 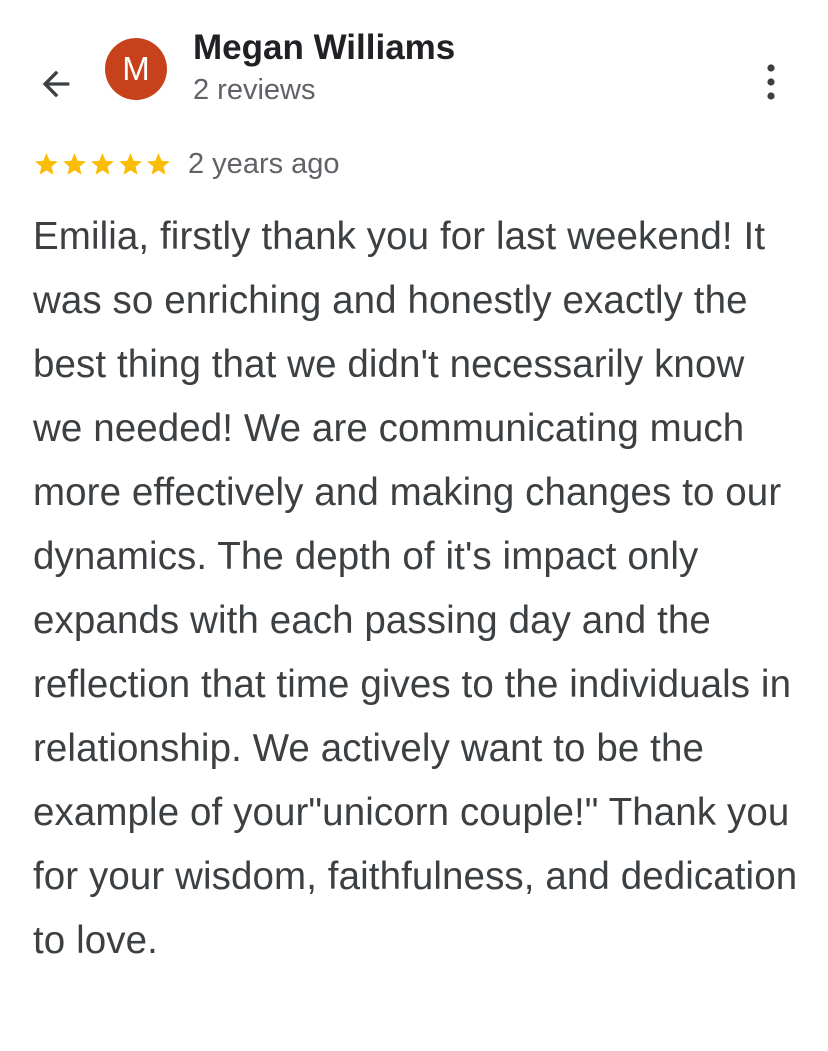 I want to click on review-count: 2 reviews, so click(x=254, y=90).